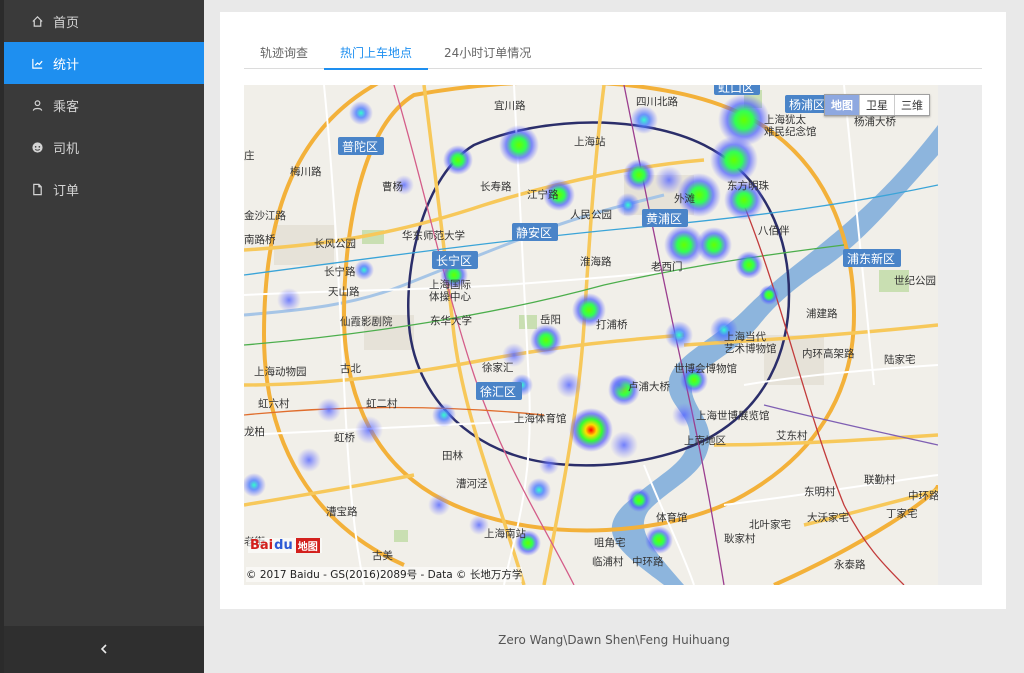 This screenshot has width=1024, height=673. I want to click on user-icon, so click(37, 105).